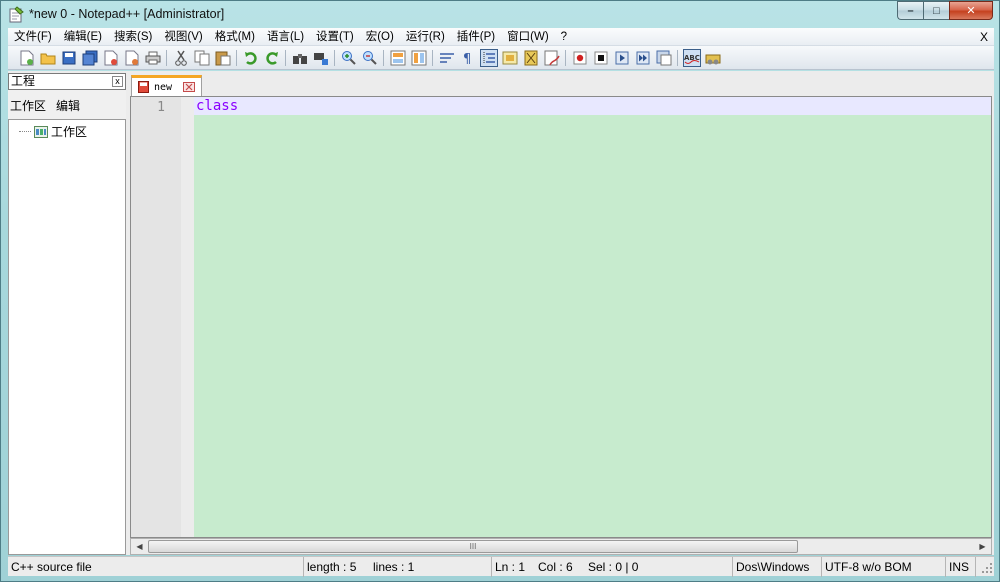  What do you see at coordinates (143, 87) in the screenshot?
I see `unsaved-file-icon` at bounding box center [143, 87].